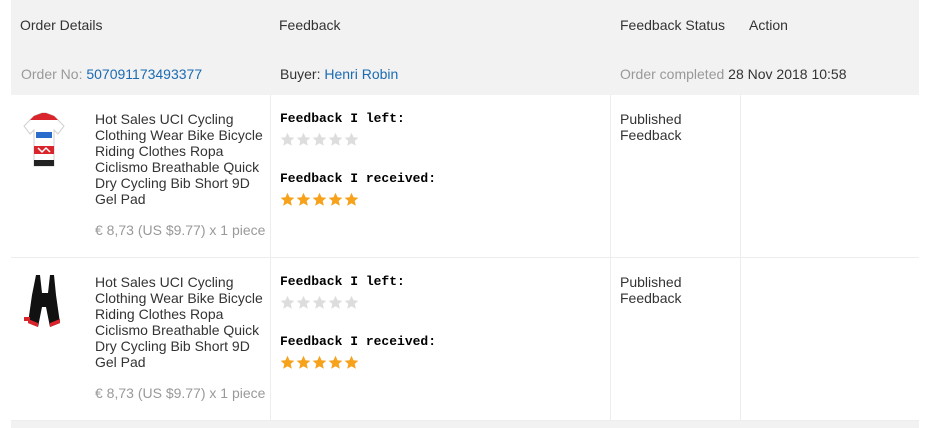 The height and width of the screenshot is (428, 933). I want to click on buyer: Buyer: Henri Robin, so click(339, 74).